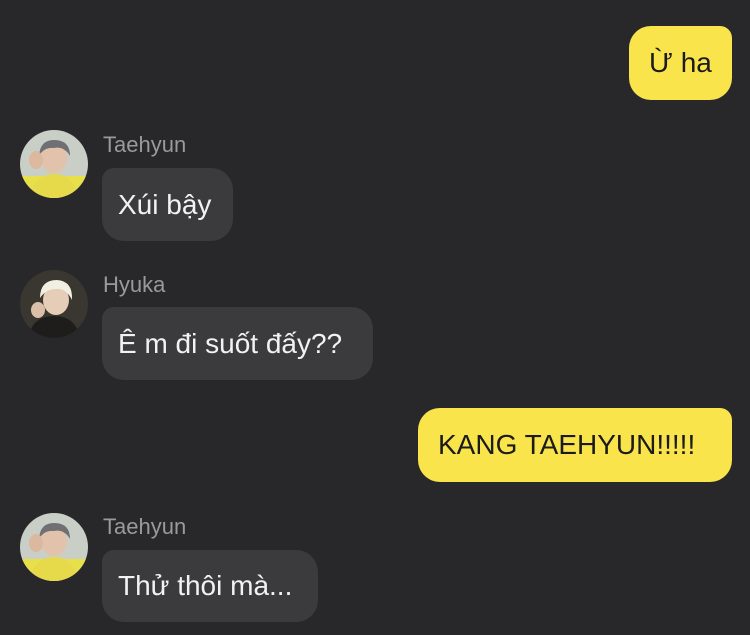  Describe the element at coordinates (567, 444) in the screenshot. I see `message-text: KANG TAEHYUN!!!!!` at that location.